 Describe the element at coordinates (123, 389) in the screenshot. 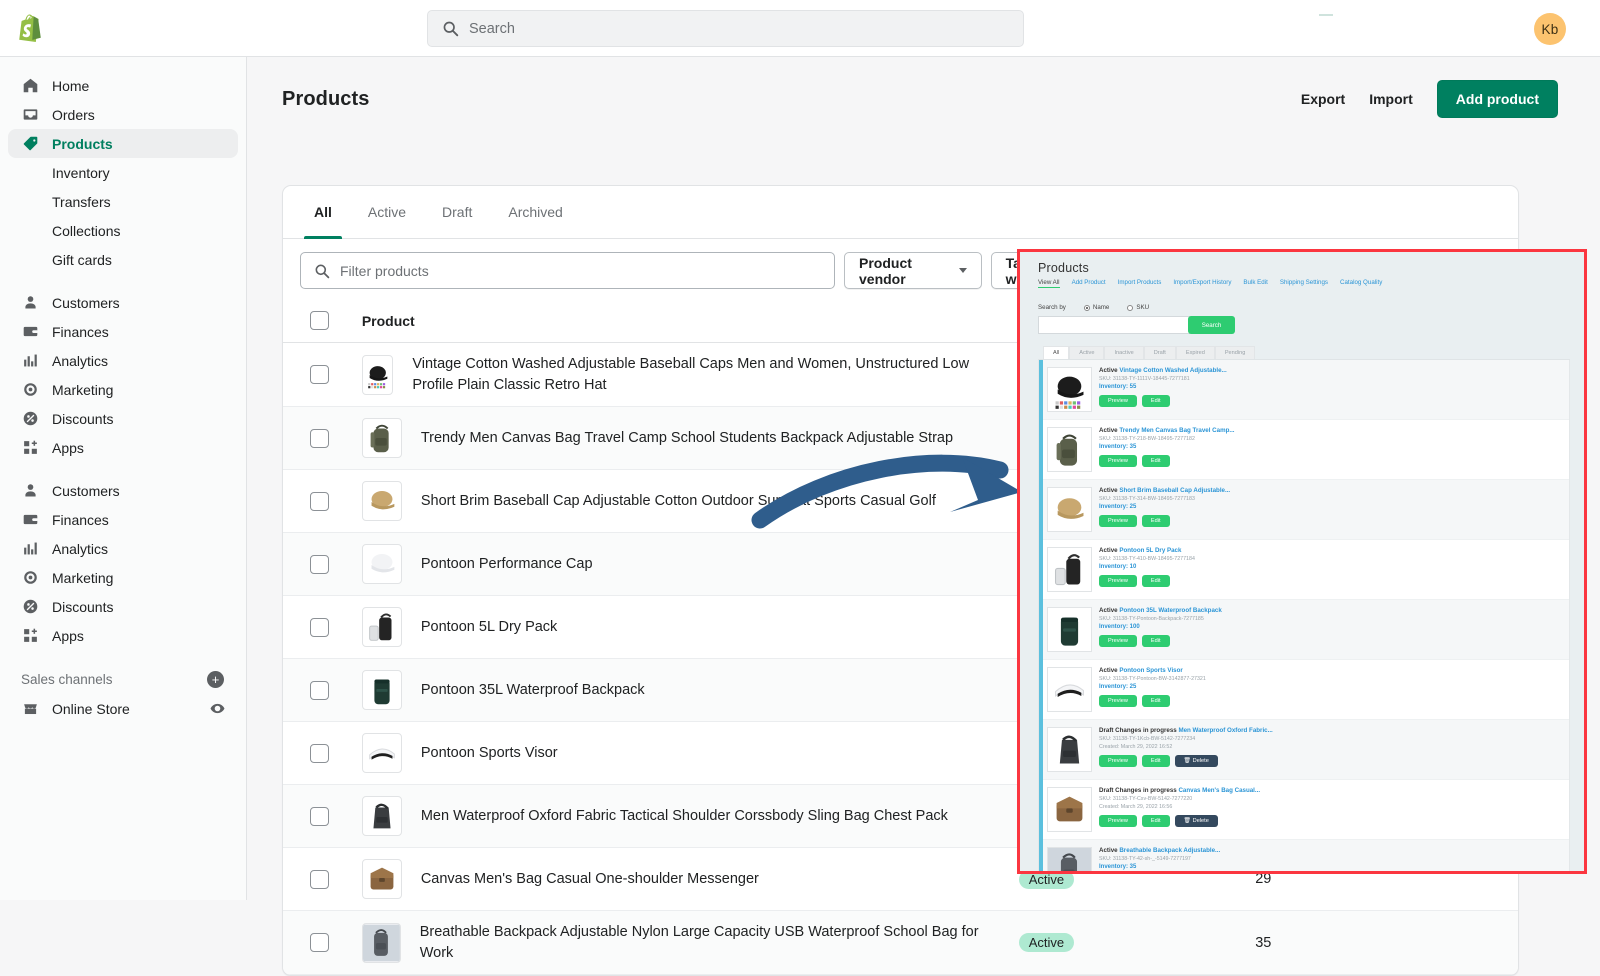

I see `sidebar-item-marketing: Marketing` at that location.